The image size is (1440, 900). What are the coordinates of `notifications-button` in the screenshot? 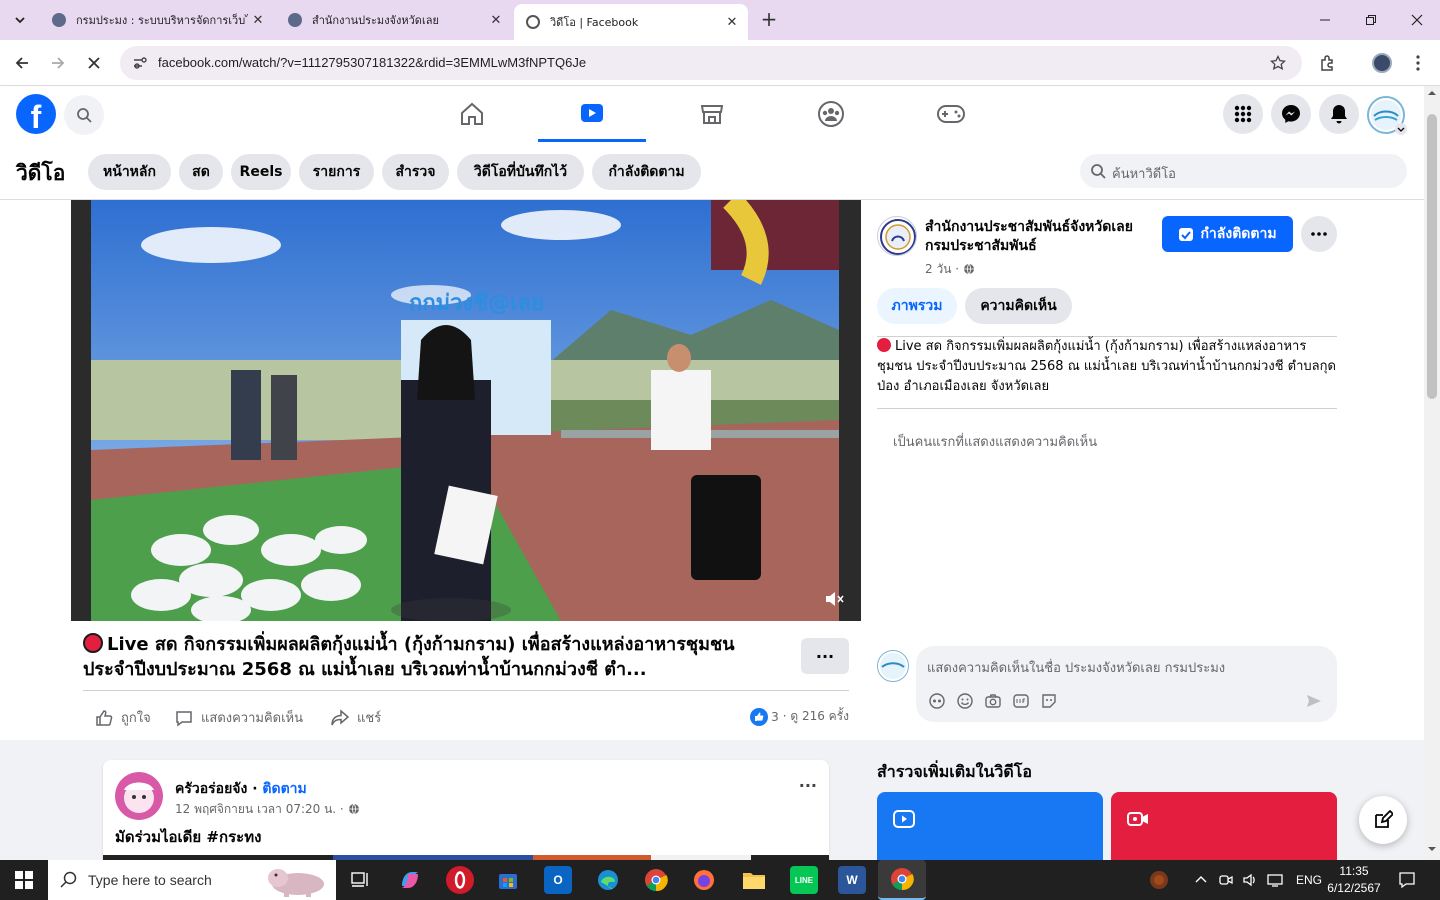 It's located at (1339, 114).